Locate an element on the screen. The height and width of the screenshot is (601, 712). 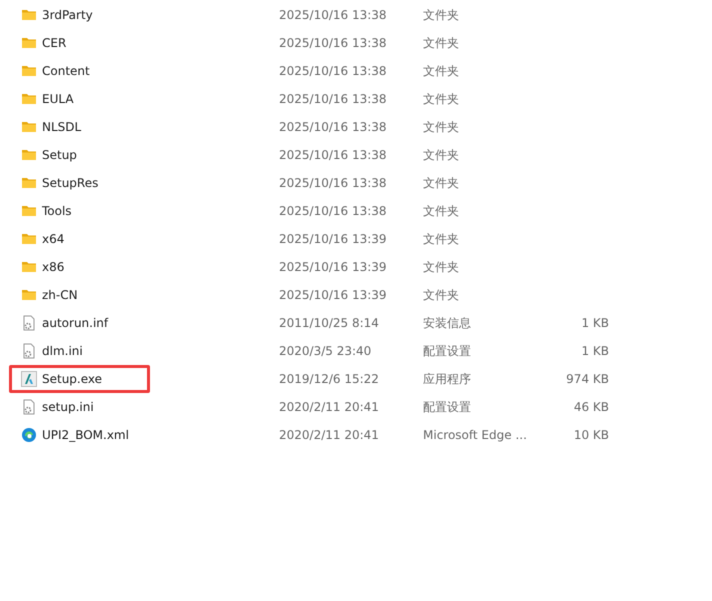
file-name: autorun.inf is located at coordinates (75, 323).